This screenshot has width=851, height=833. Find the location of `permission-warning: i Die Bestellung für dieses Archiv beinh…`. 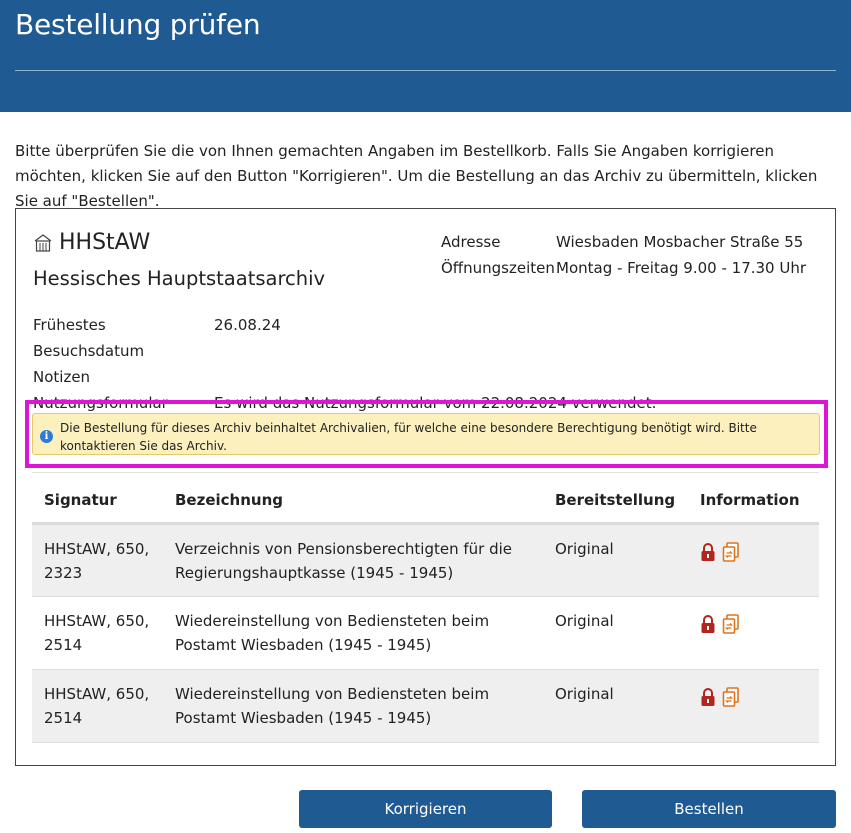

permission-warning: i Die Bestellung für dieses Archiv beinh… is located at coordinates (426, 434).